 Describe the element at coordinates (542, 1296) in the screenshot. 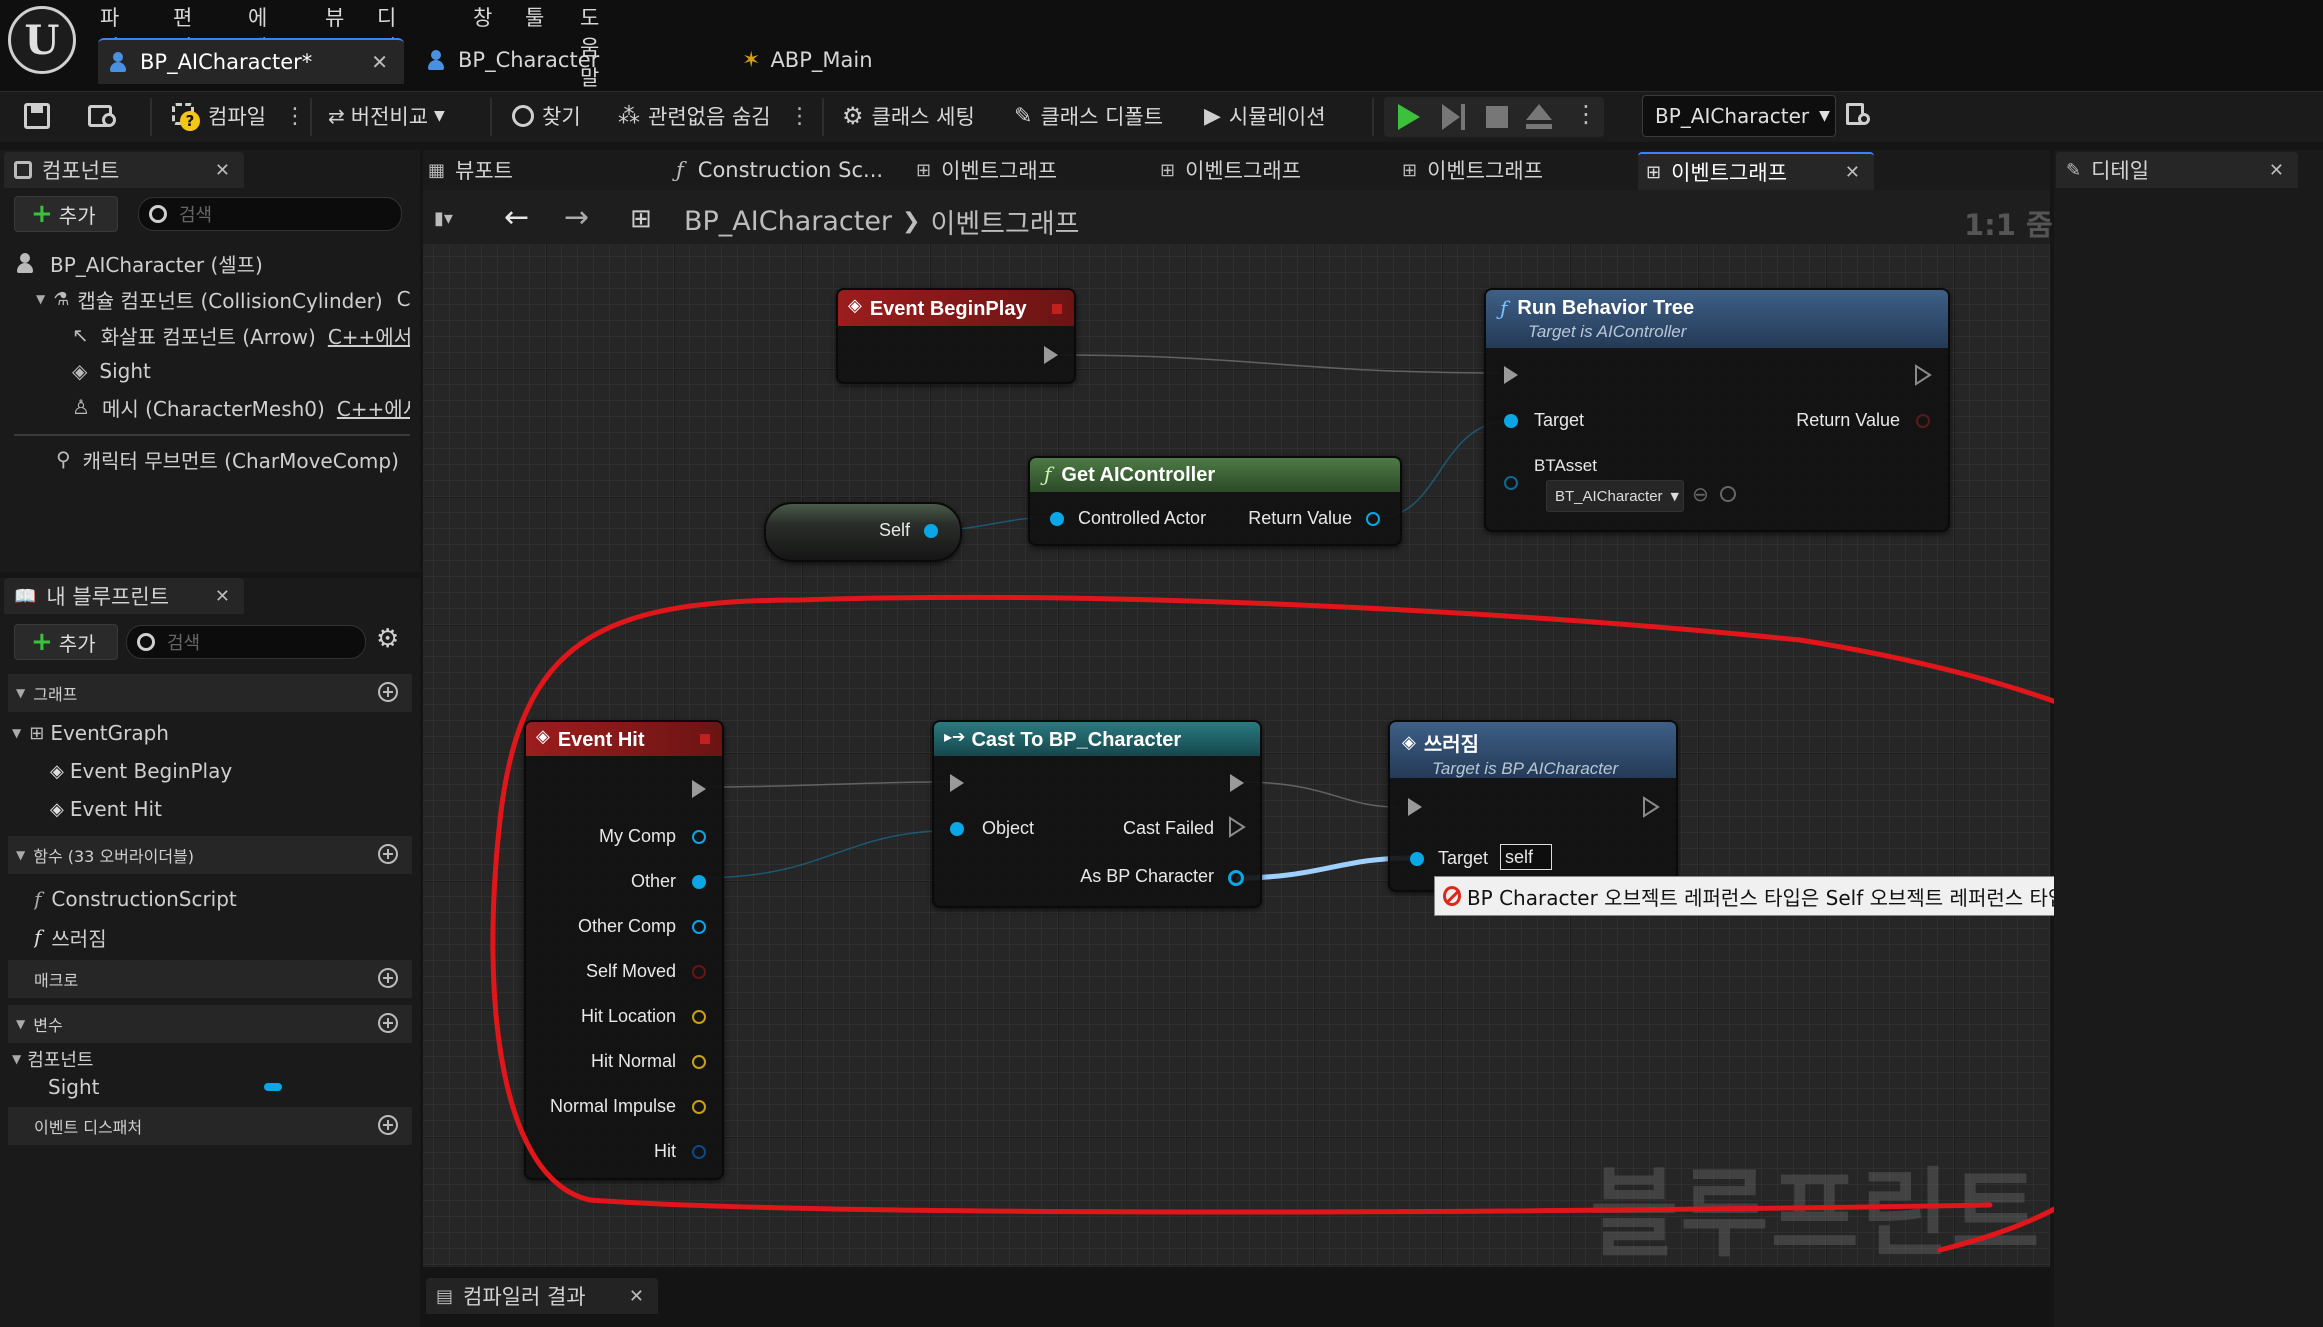

I see `compiler-results-tab: ▤ 컴파일러 결과 ✕` at that location.